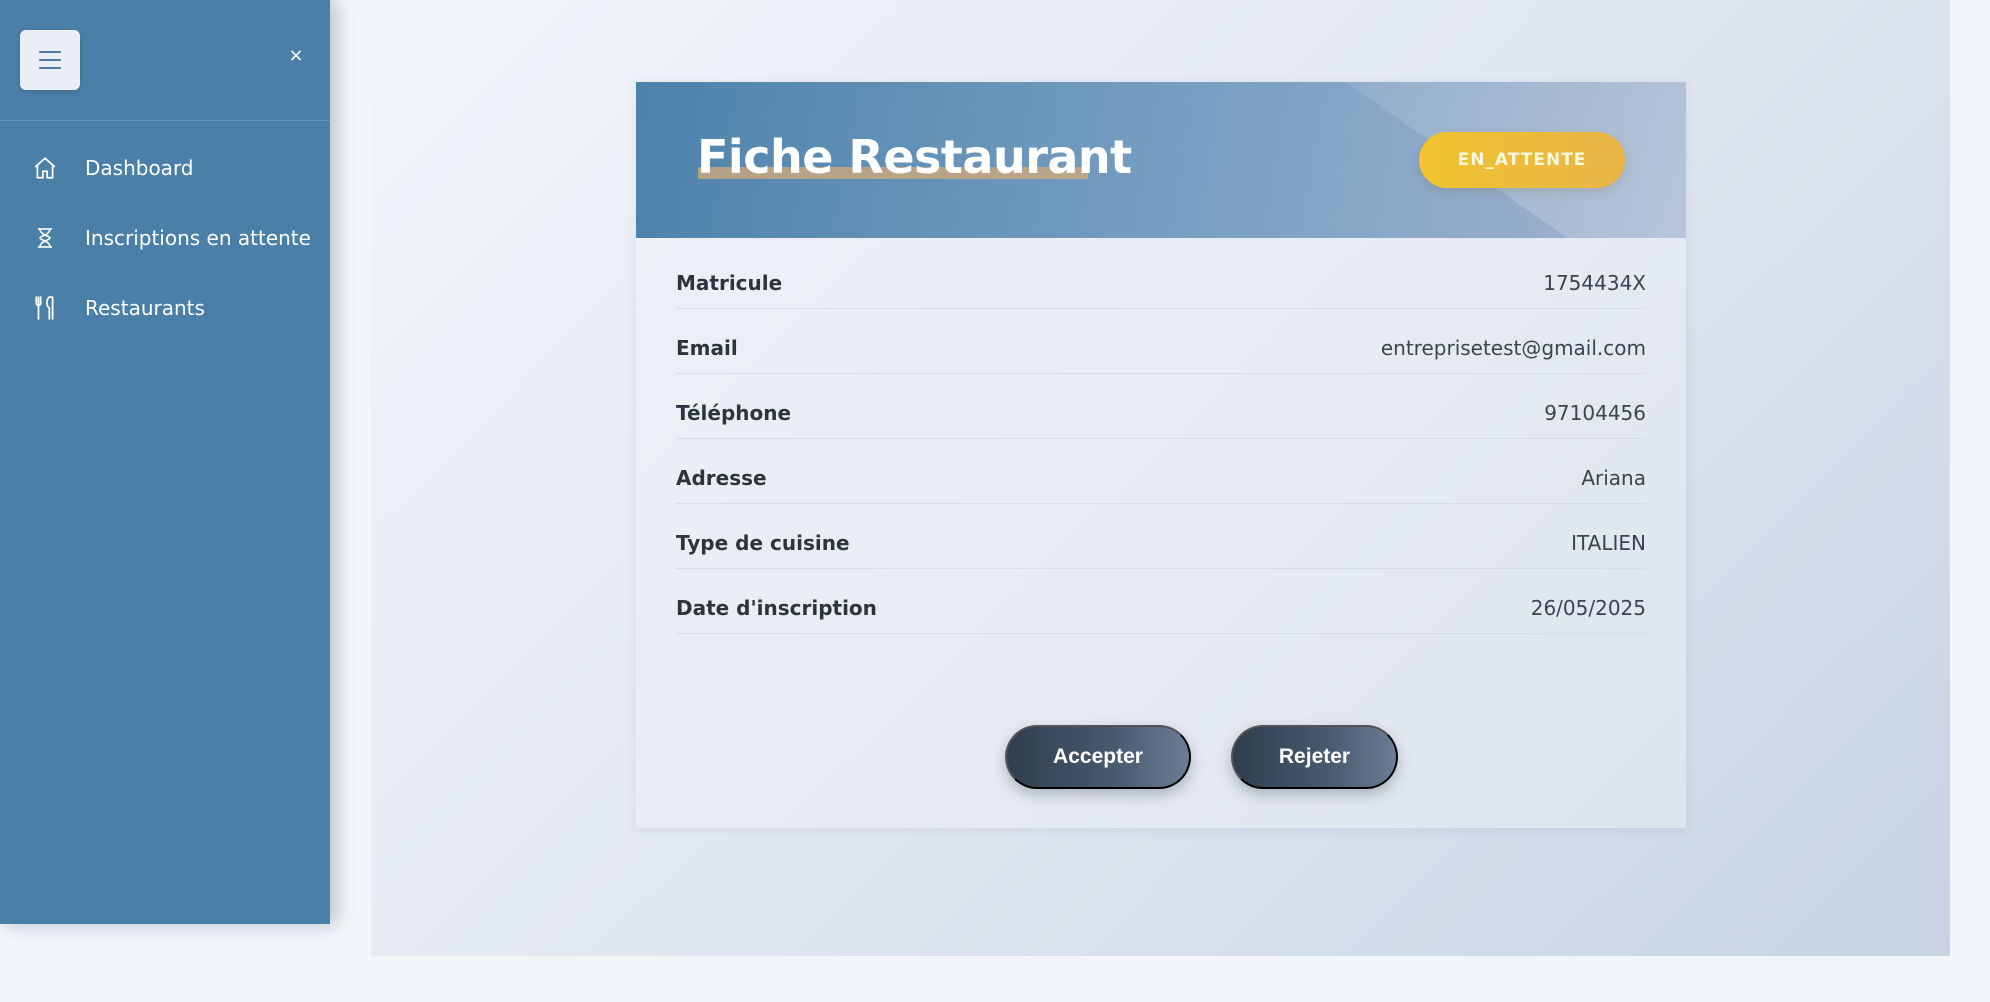  I want to click on sidebar-item-label: Restaurants, so click(145, 308).